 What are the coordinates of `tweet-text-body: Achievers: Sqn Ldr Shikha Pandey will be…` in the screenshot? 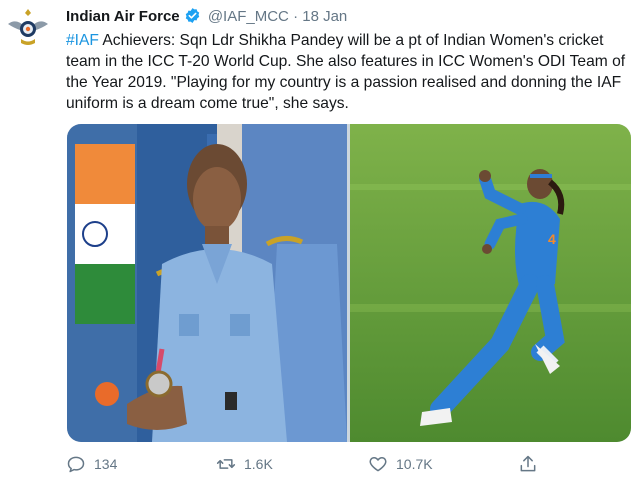 It's located at (346, 72).